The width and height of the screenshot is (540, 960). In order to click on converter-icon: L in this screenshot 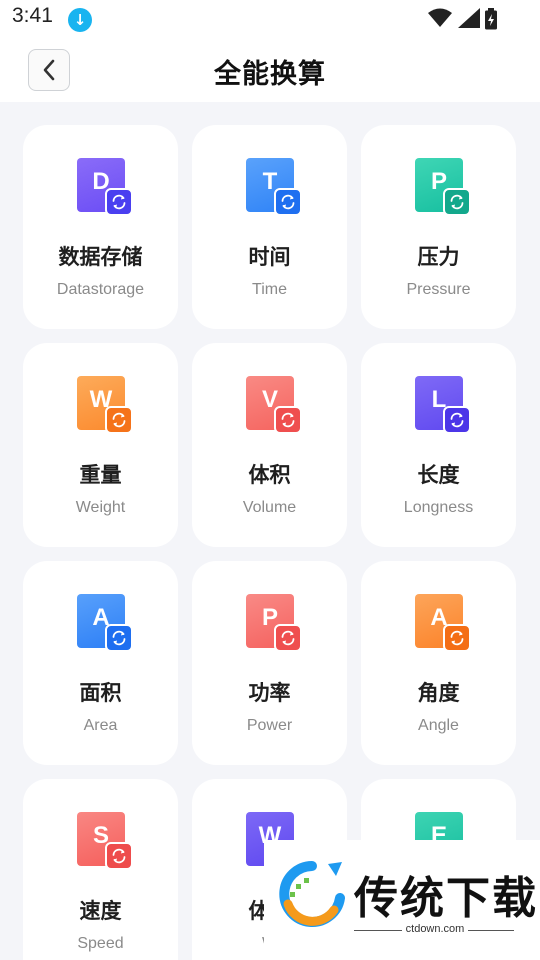, I will do `click(443, 405)`.